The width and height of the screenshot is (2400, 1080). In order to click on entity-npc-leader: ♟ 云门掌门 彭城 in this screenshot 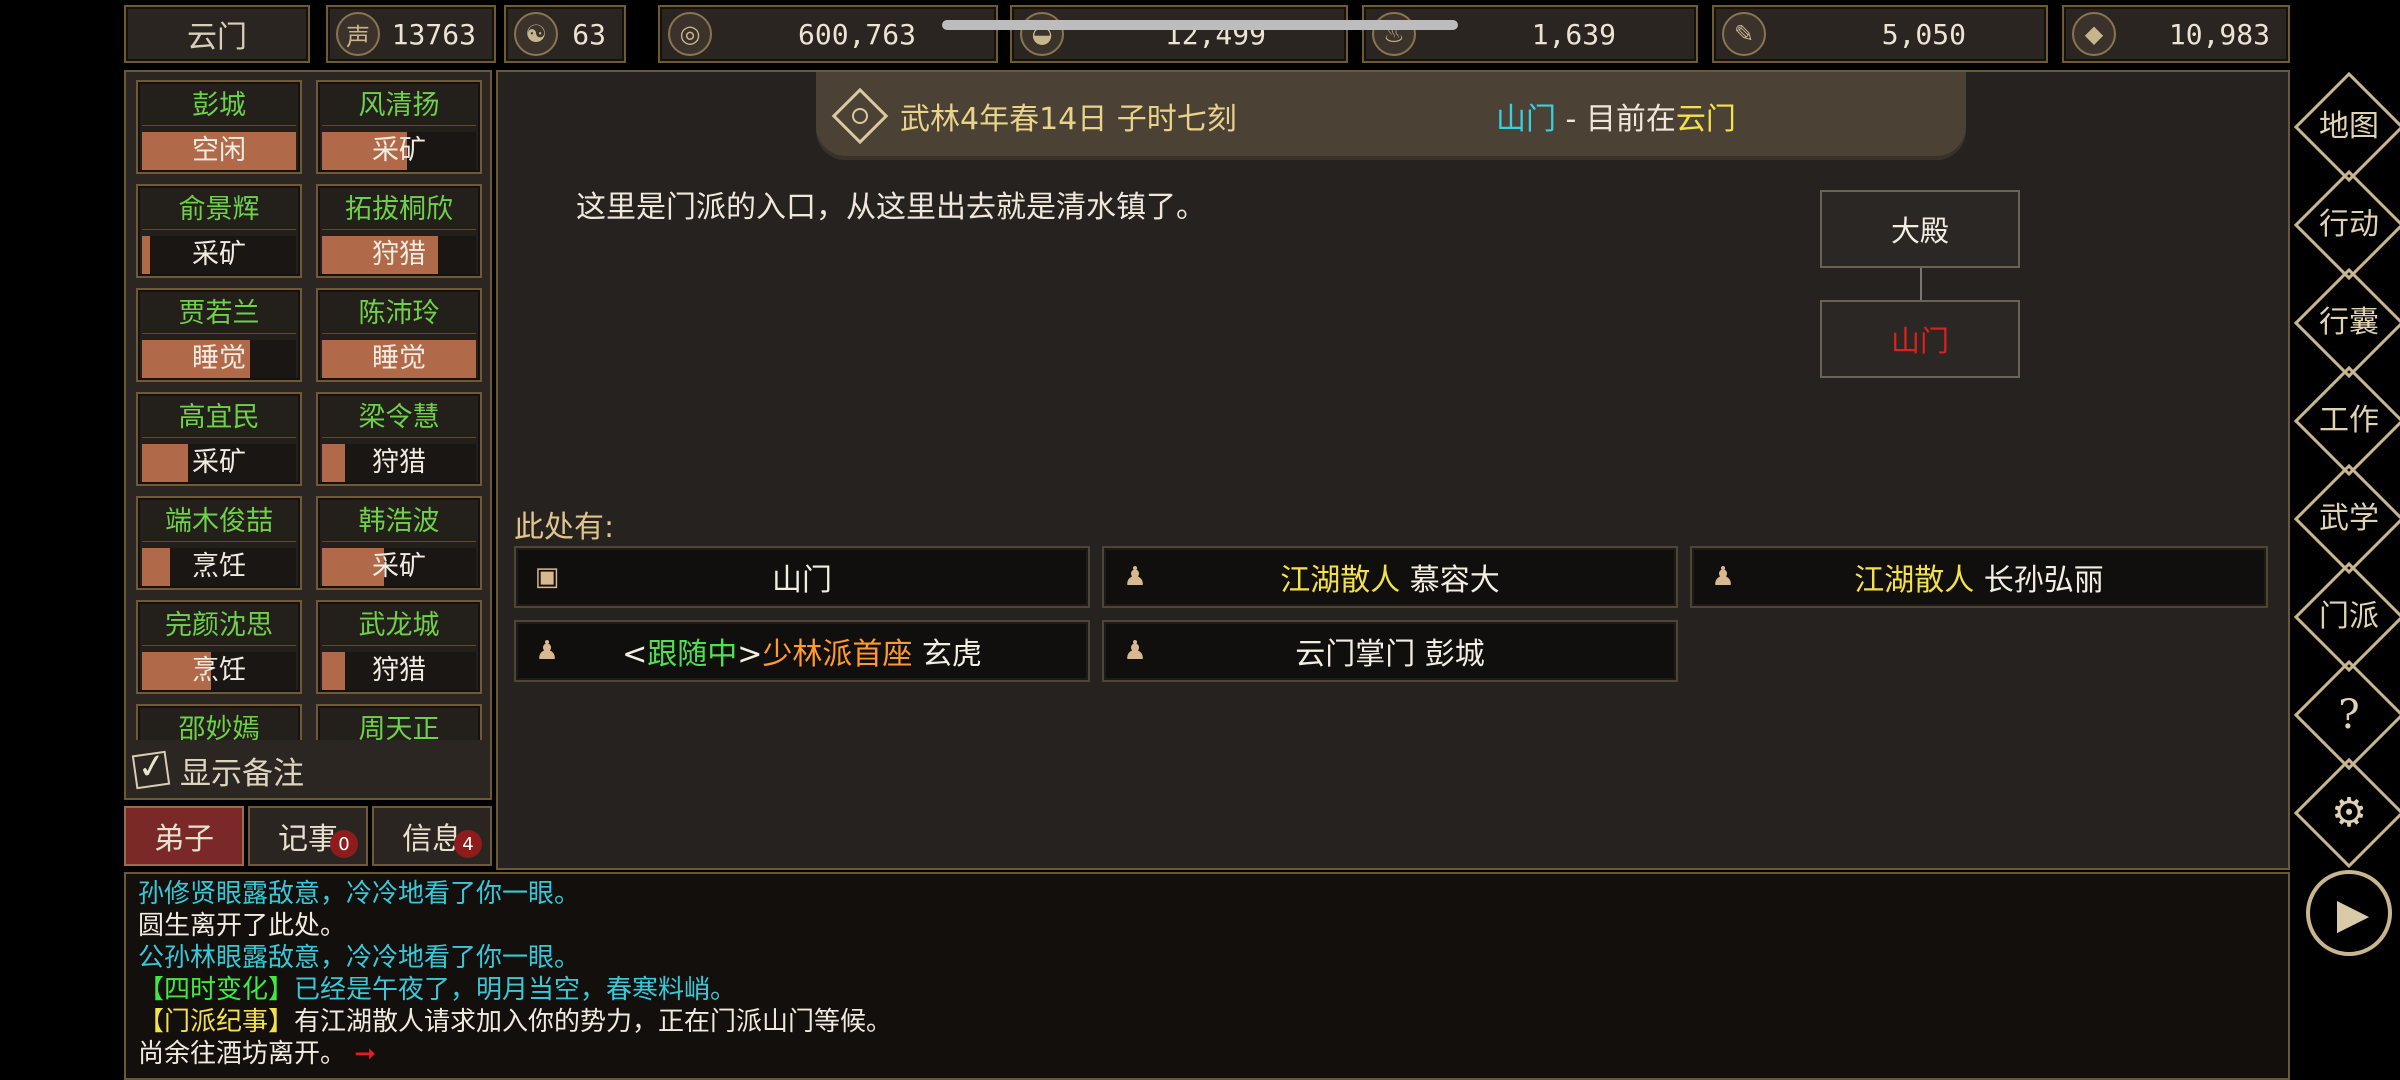, I will do `click(1390, 651)`.